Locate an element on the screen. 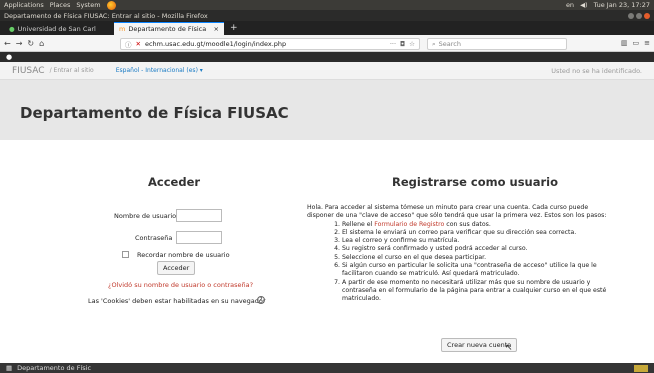 Image resolution: width=654 pixels, height=373 pixels. help-icon: ? is located at coordinates (261, 300).